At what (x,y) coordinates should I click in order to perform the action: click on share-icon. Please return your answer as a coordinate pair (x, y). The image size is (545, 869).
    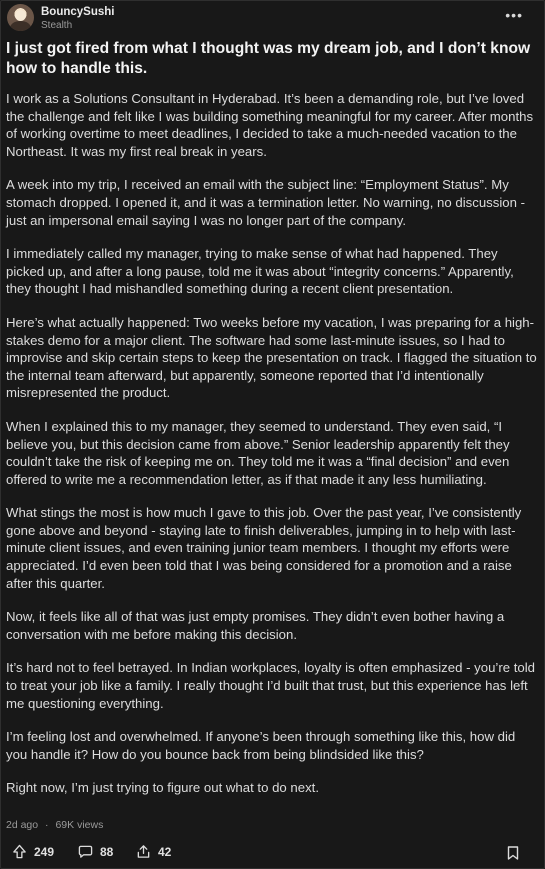
    Looking at the image, I should click on (143, 851).